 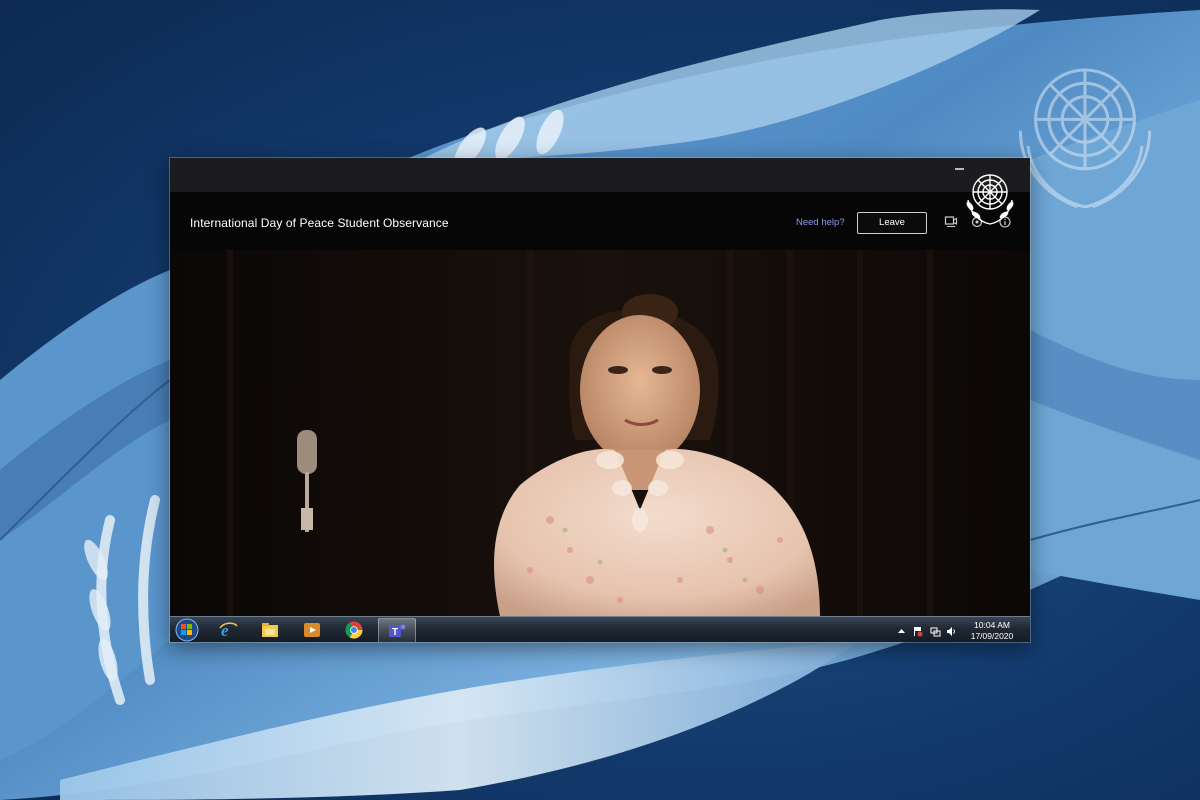 I want to click on file-explorer-icon, so click(x=270, y=629).